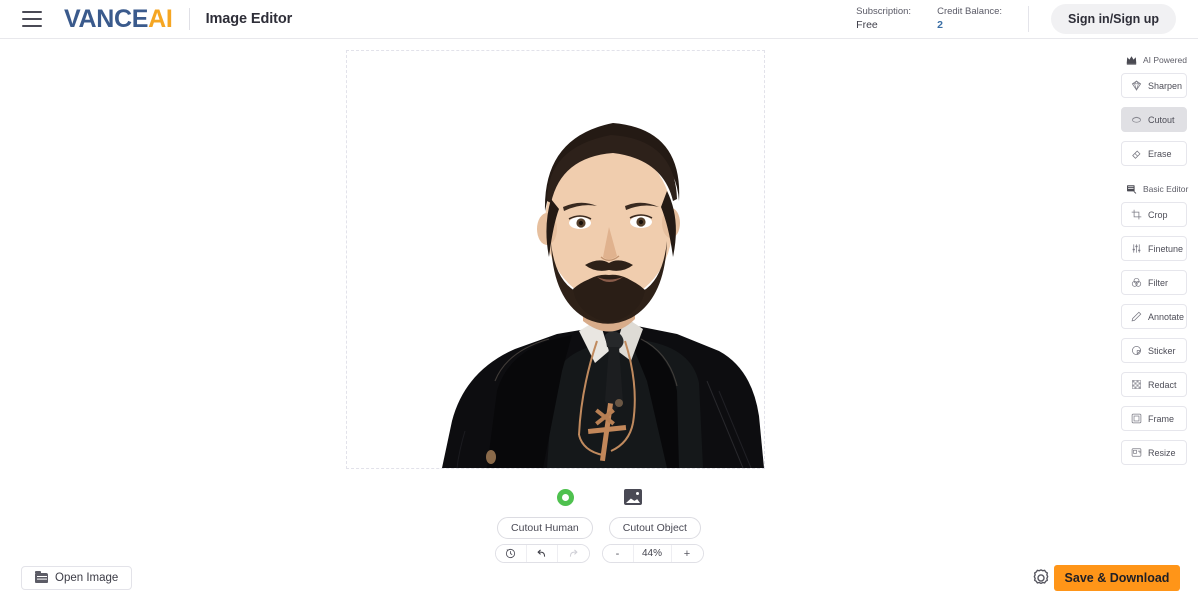 This screenshot has width=1198, height=597. What do you see at coordinates (1136, 418) in the screenshot?
I see `frame-icon` at bounding box center [1136, 418].